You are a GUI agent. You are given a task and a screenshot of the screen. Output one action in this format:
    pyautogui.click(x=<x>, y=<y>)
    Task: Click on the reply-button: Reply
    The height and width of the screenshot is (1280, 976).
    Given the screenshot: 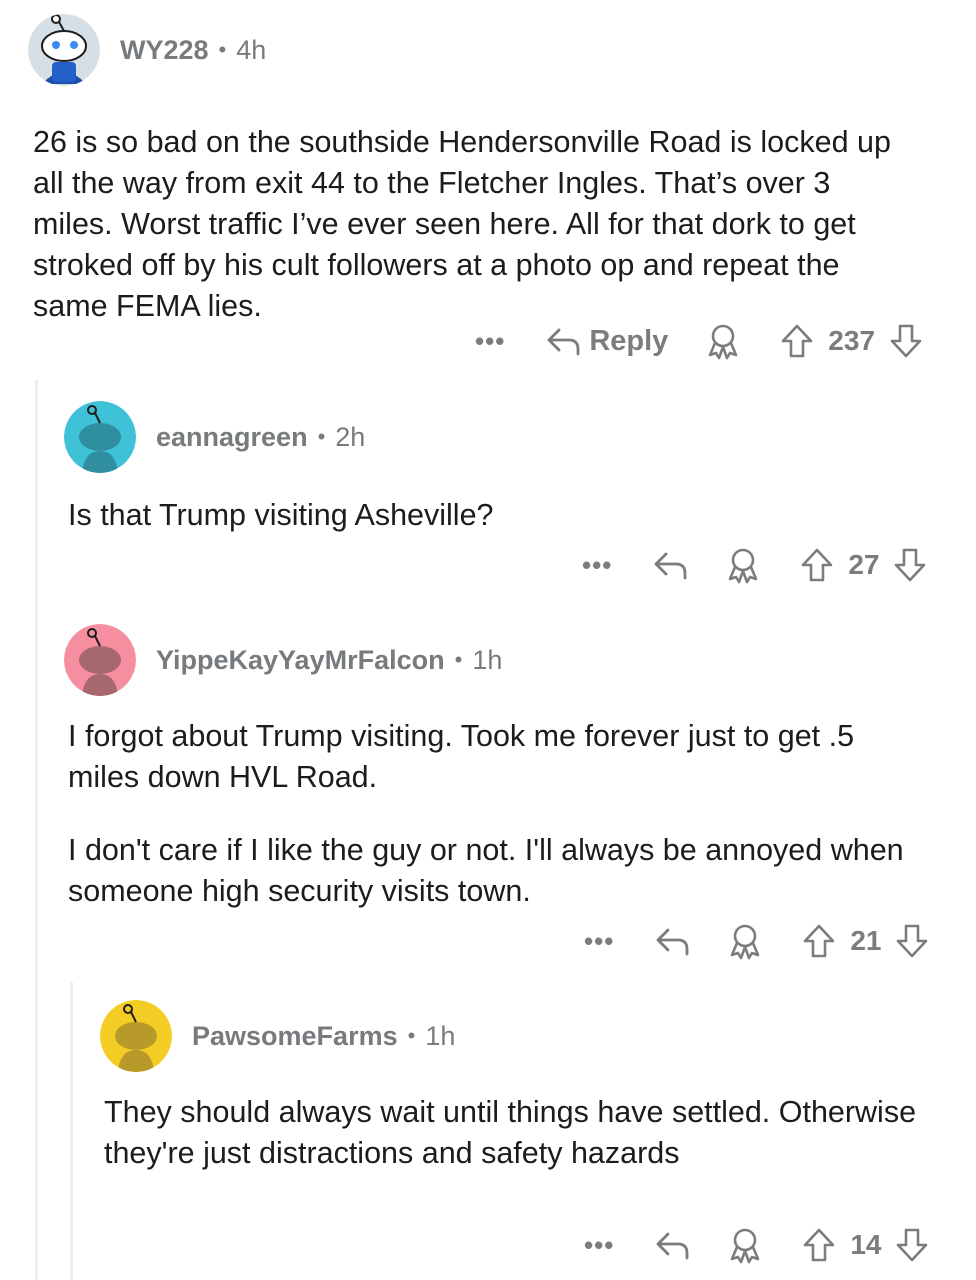 What is the action you would take?
    pyautogui.click(x=606, y=341)
    